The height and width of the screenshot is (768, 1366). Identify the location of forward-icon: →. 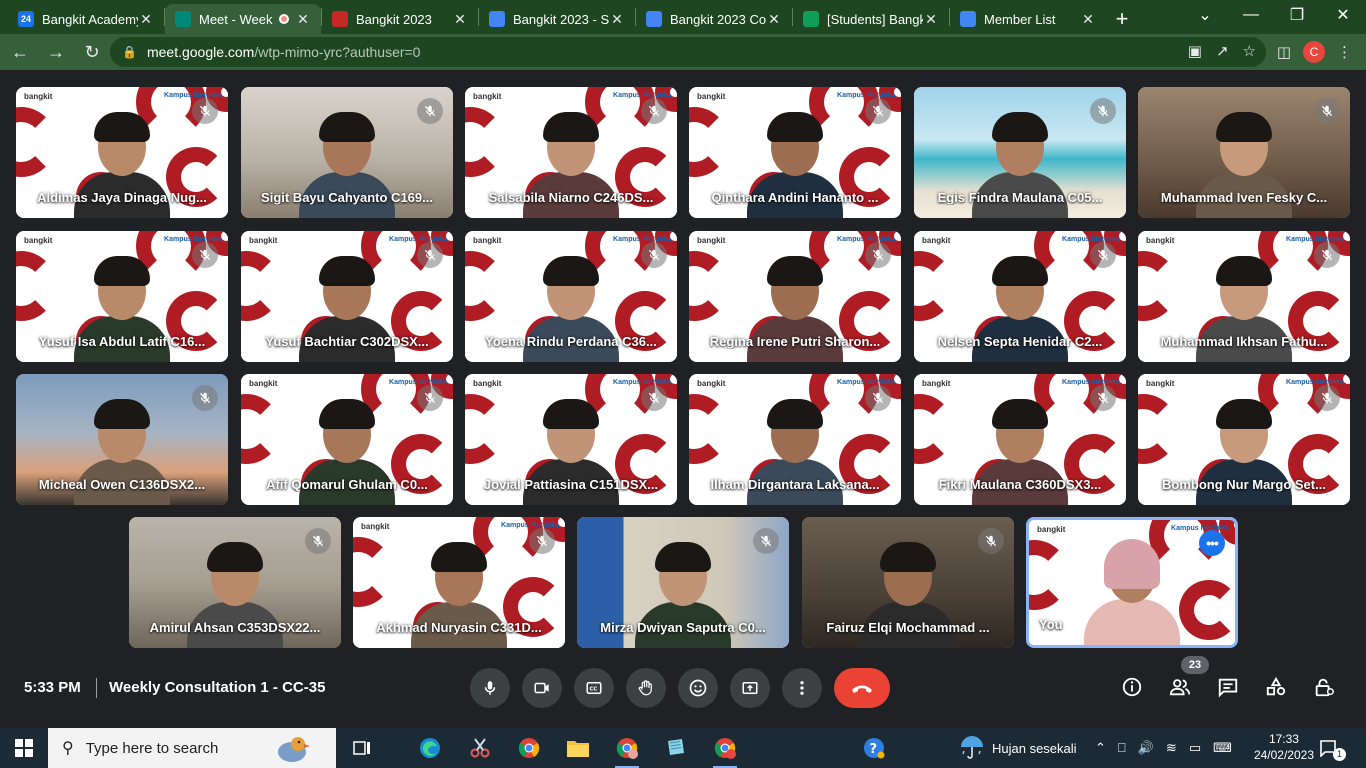
(56, 52).